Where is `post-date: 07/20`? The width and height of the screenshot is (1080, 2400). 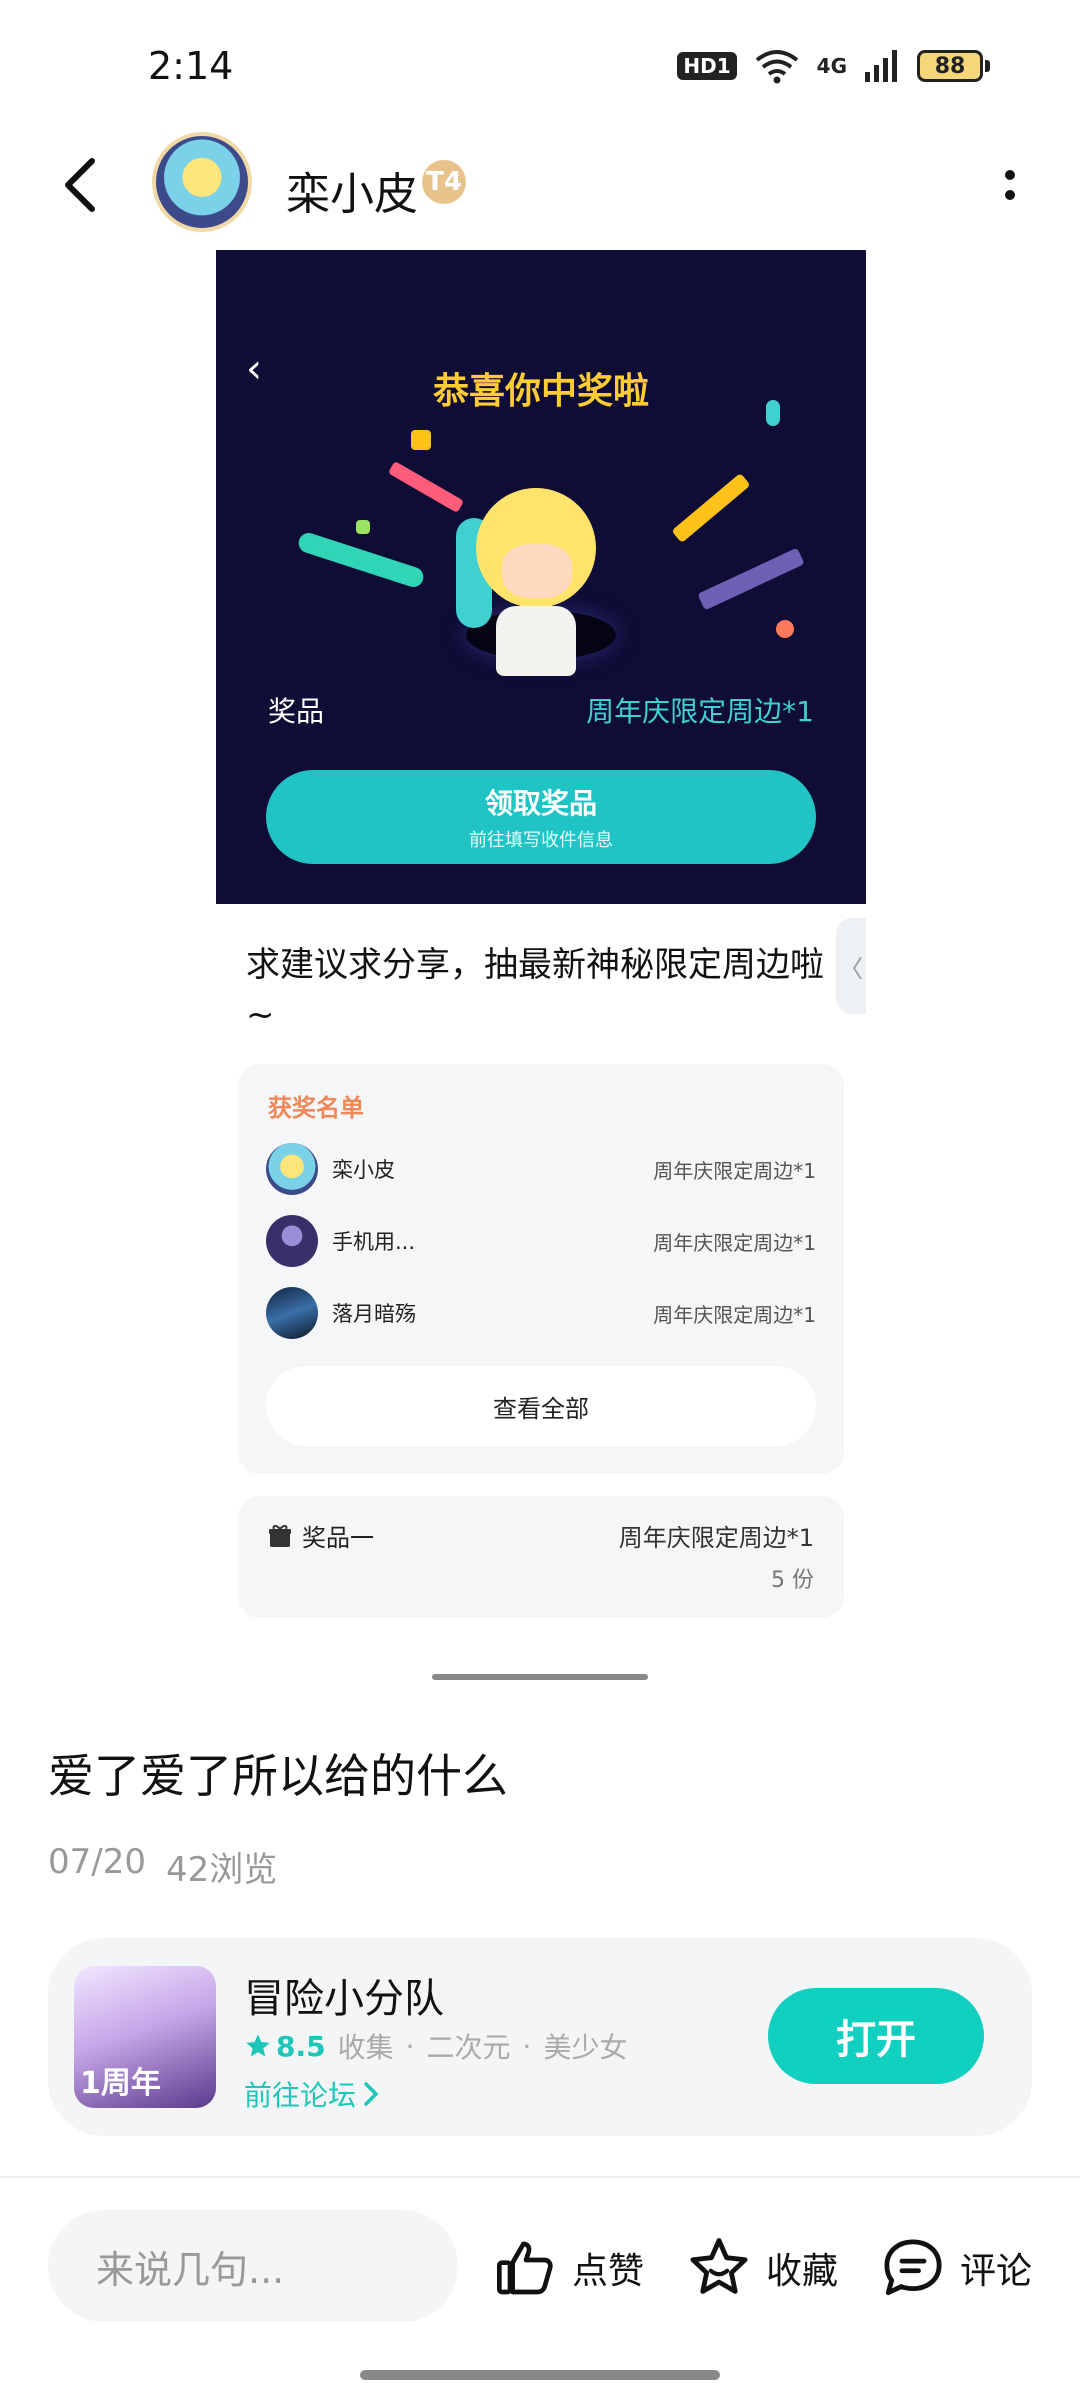 post-date: 07/20 is located at coordinates (97, 1862).